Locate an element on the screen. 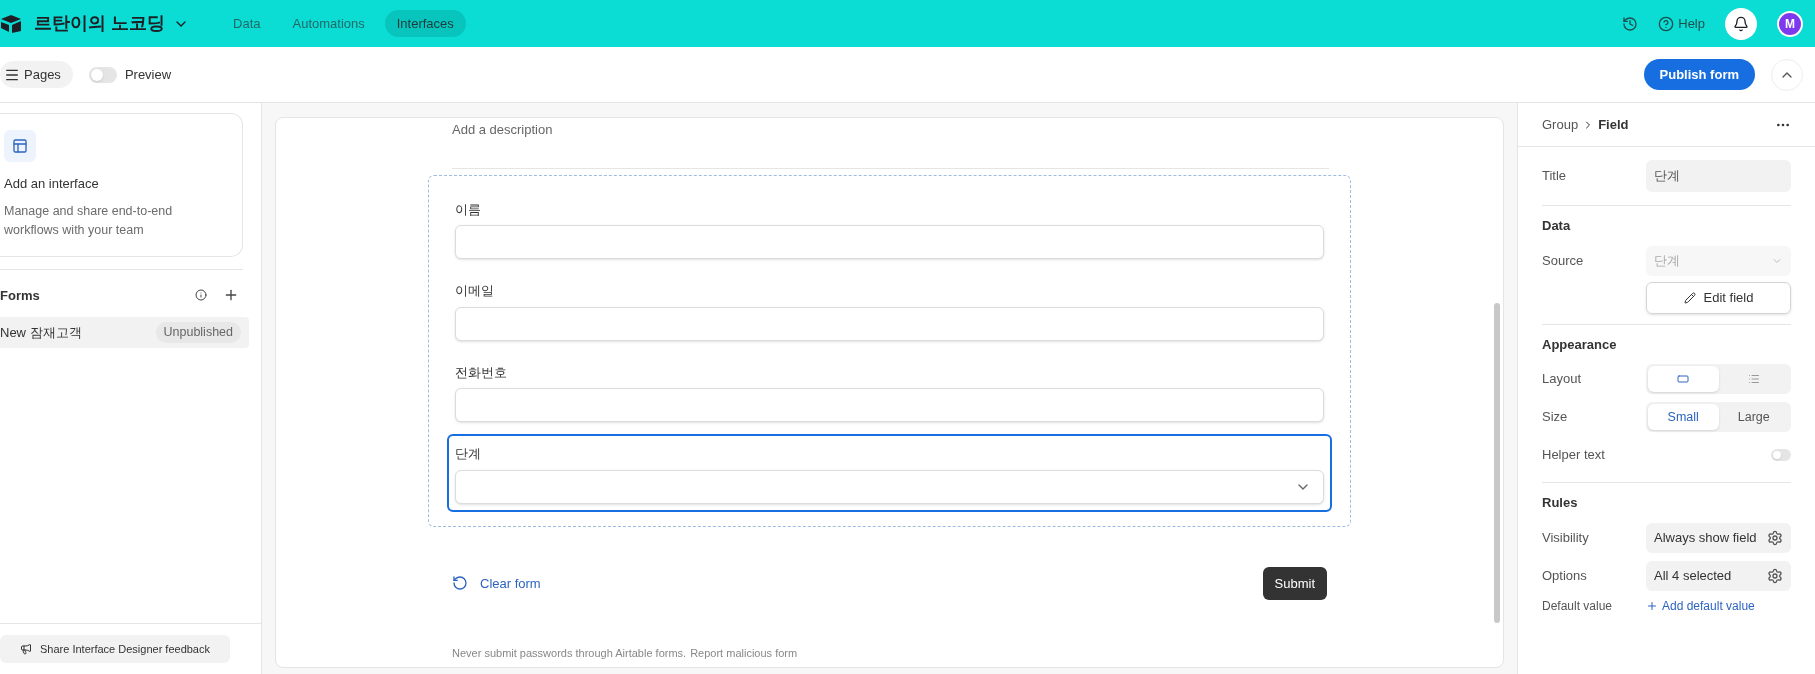  field-label: 이메일 is located at coordinates (475, 291).